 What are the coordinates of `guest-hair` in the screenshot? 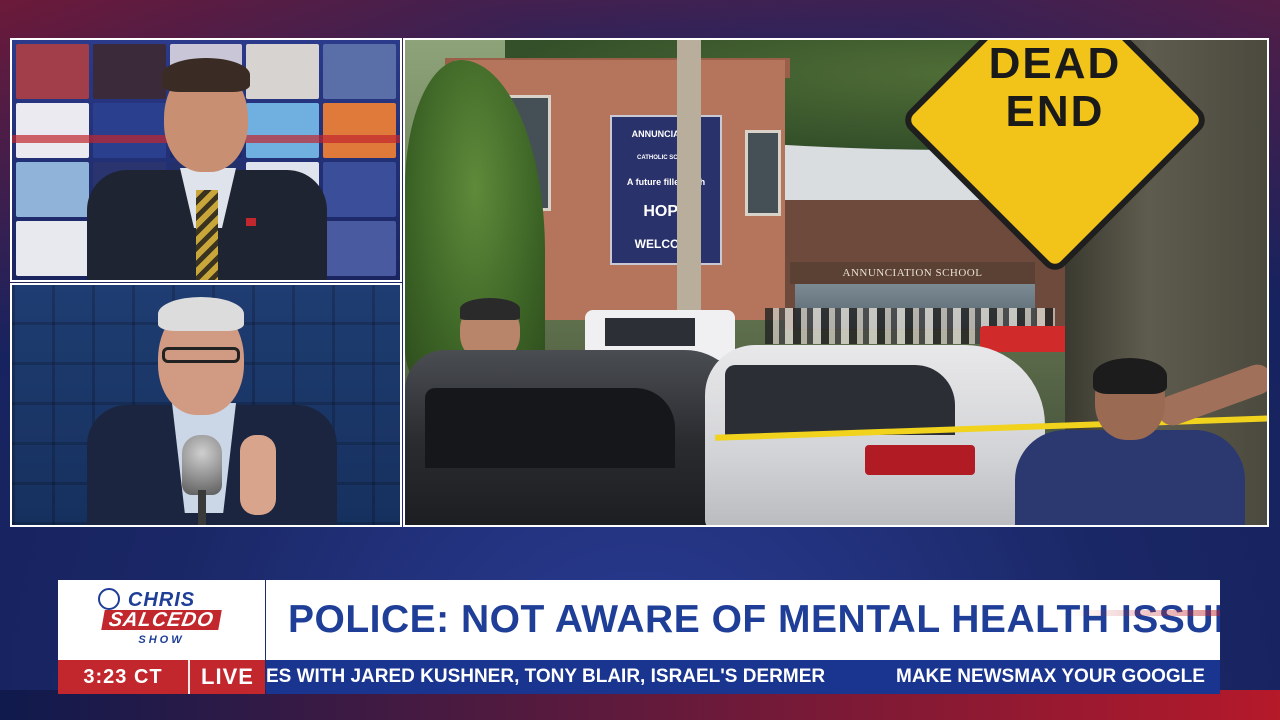 It's located at (201, 314).